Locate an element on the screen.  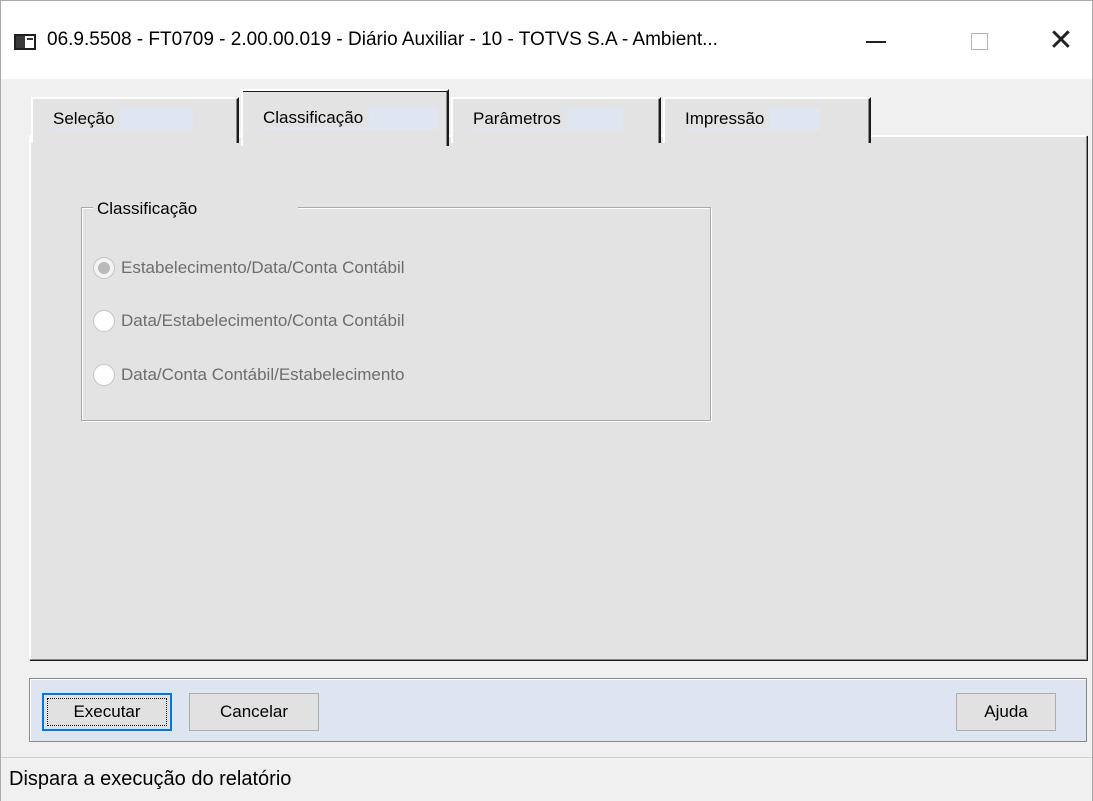
minimize-icon is located at coordinates (876, 42).